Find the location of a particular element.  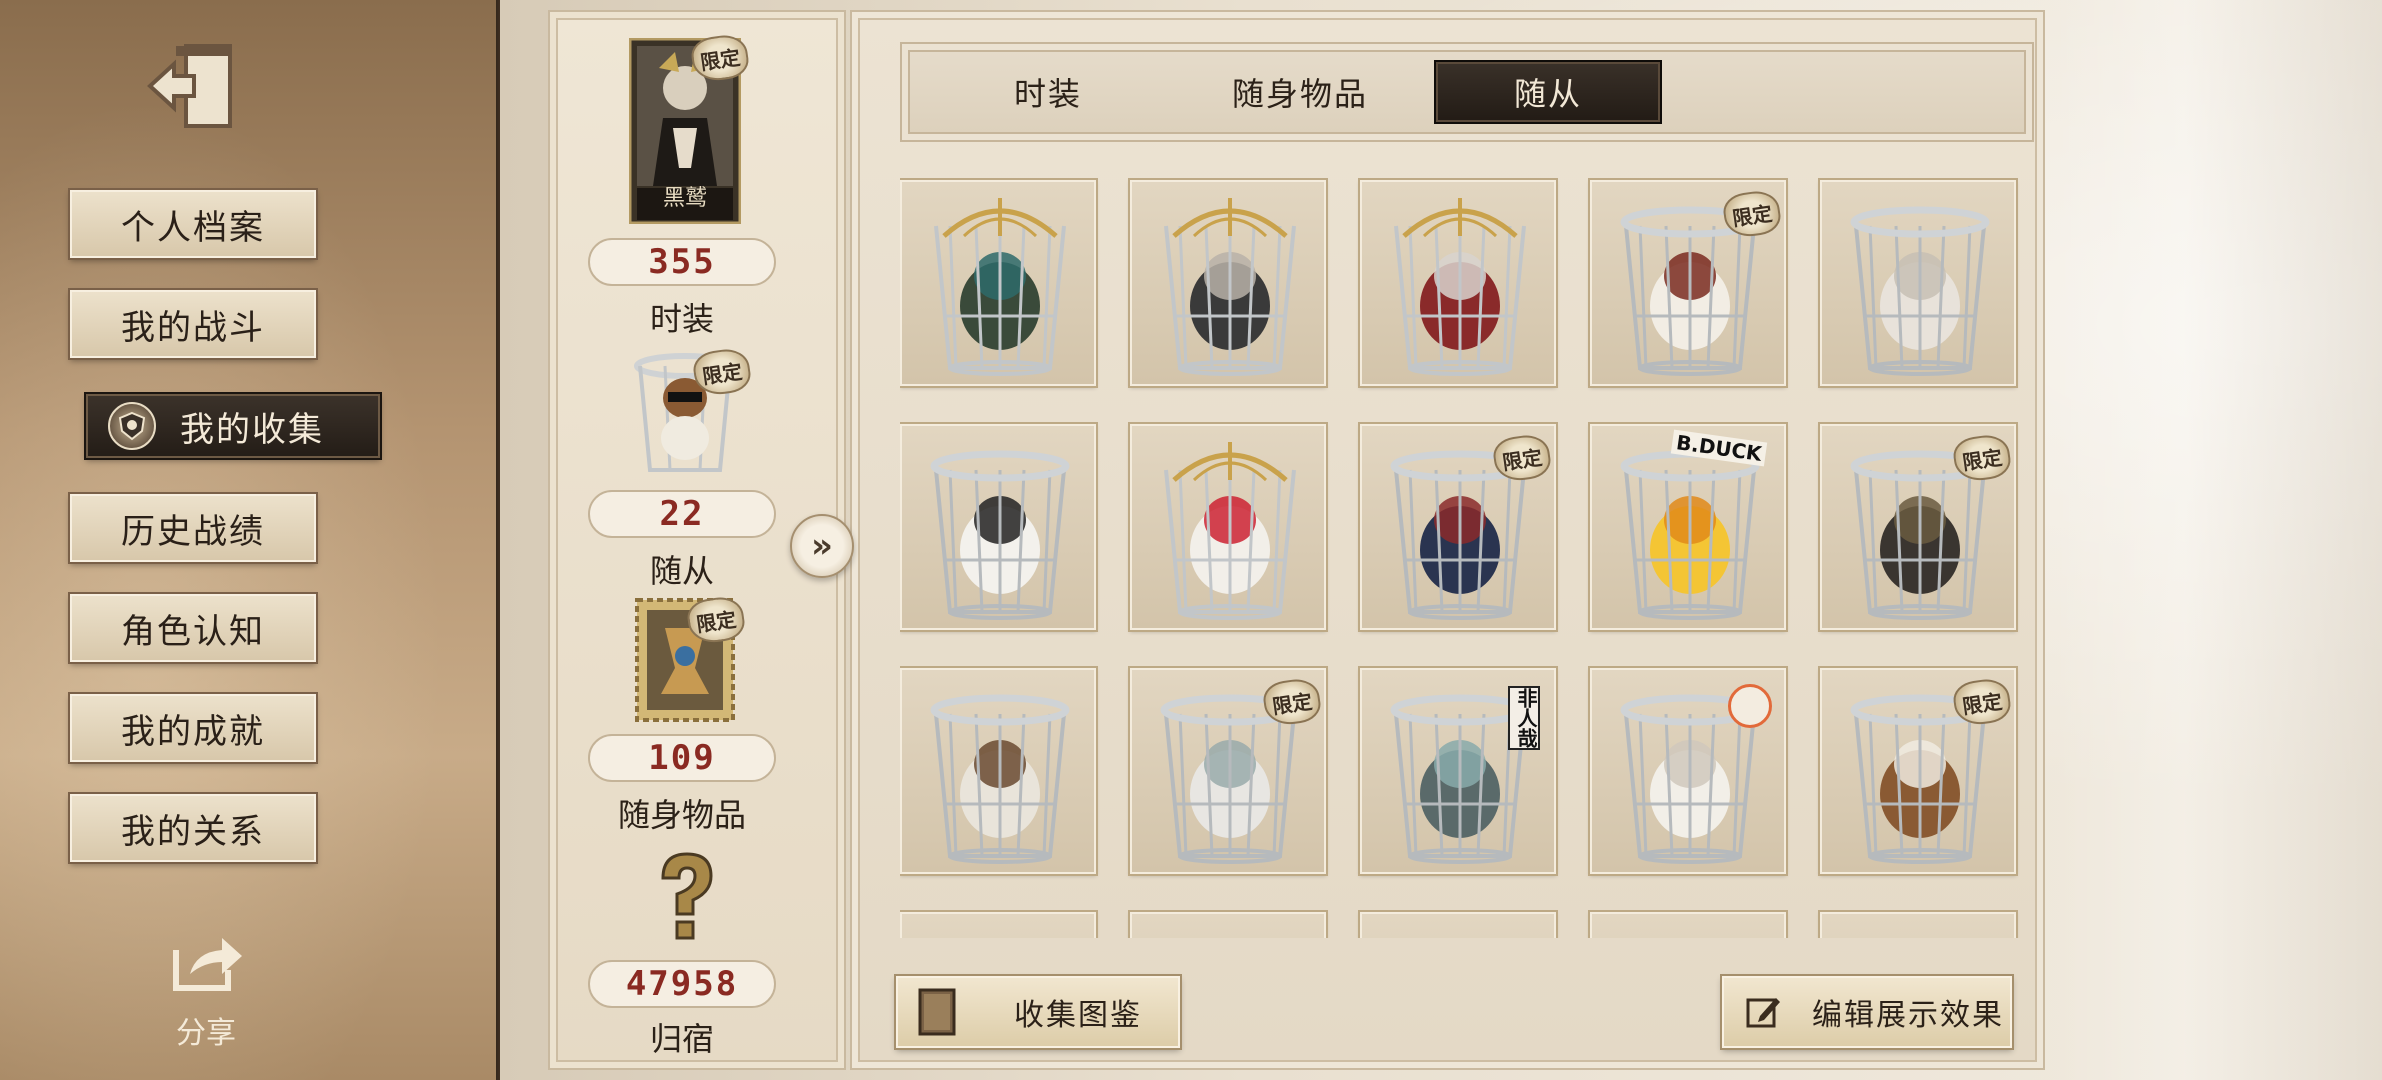

share-icon is located at coordinates (207, 964).